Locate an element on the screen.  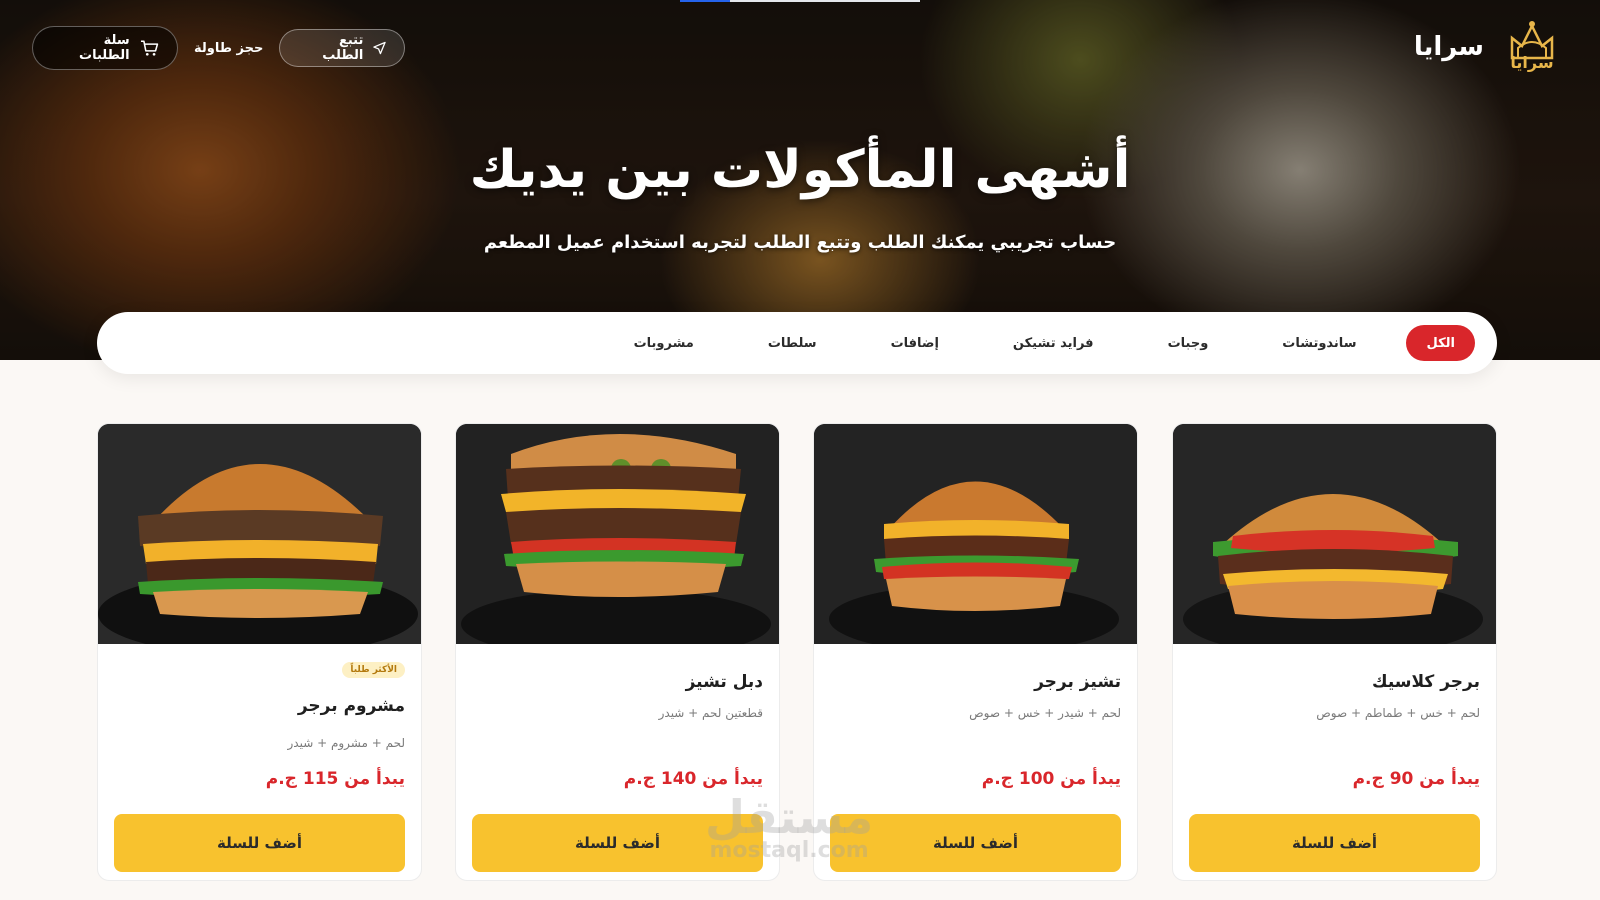
tab-drinks: مشروبات is located at coordinates (664, 343).